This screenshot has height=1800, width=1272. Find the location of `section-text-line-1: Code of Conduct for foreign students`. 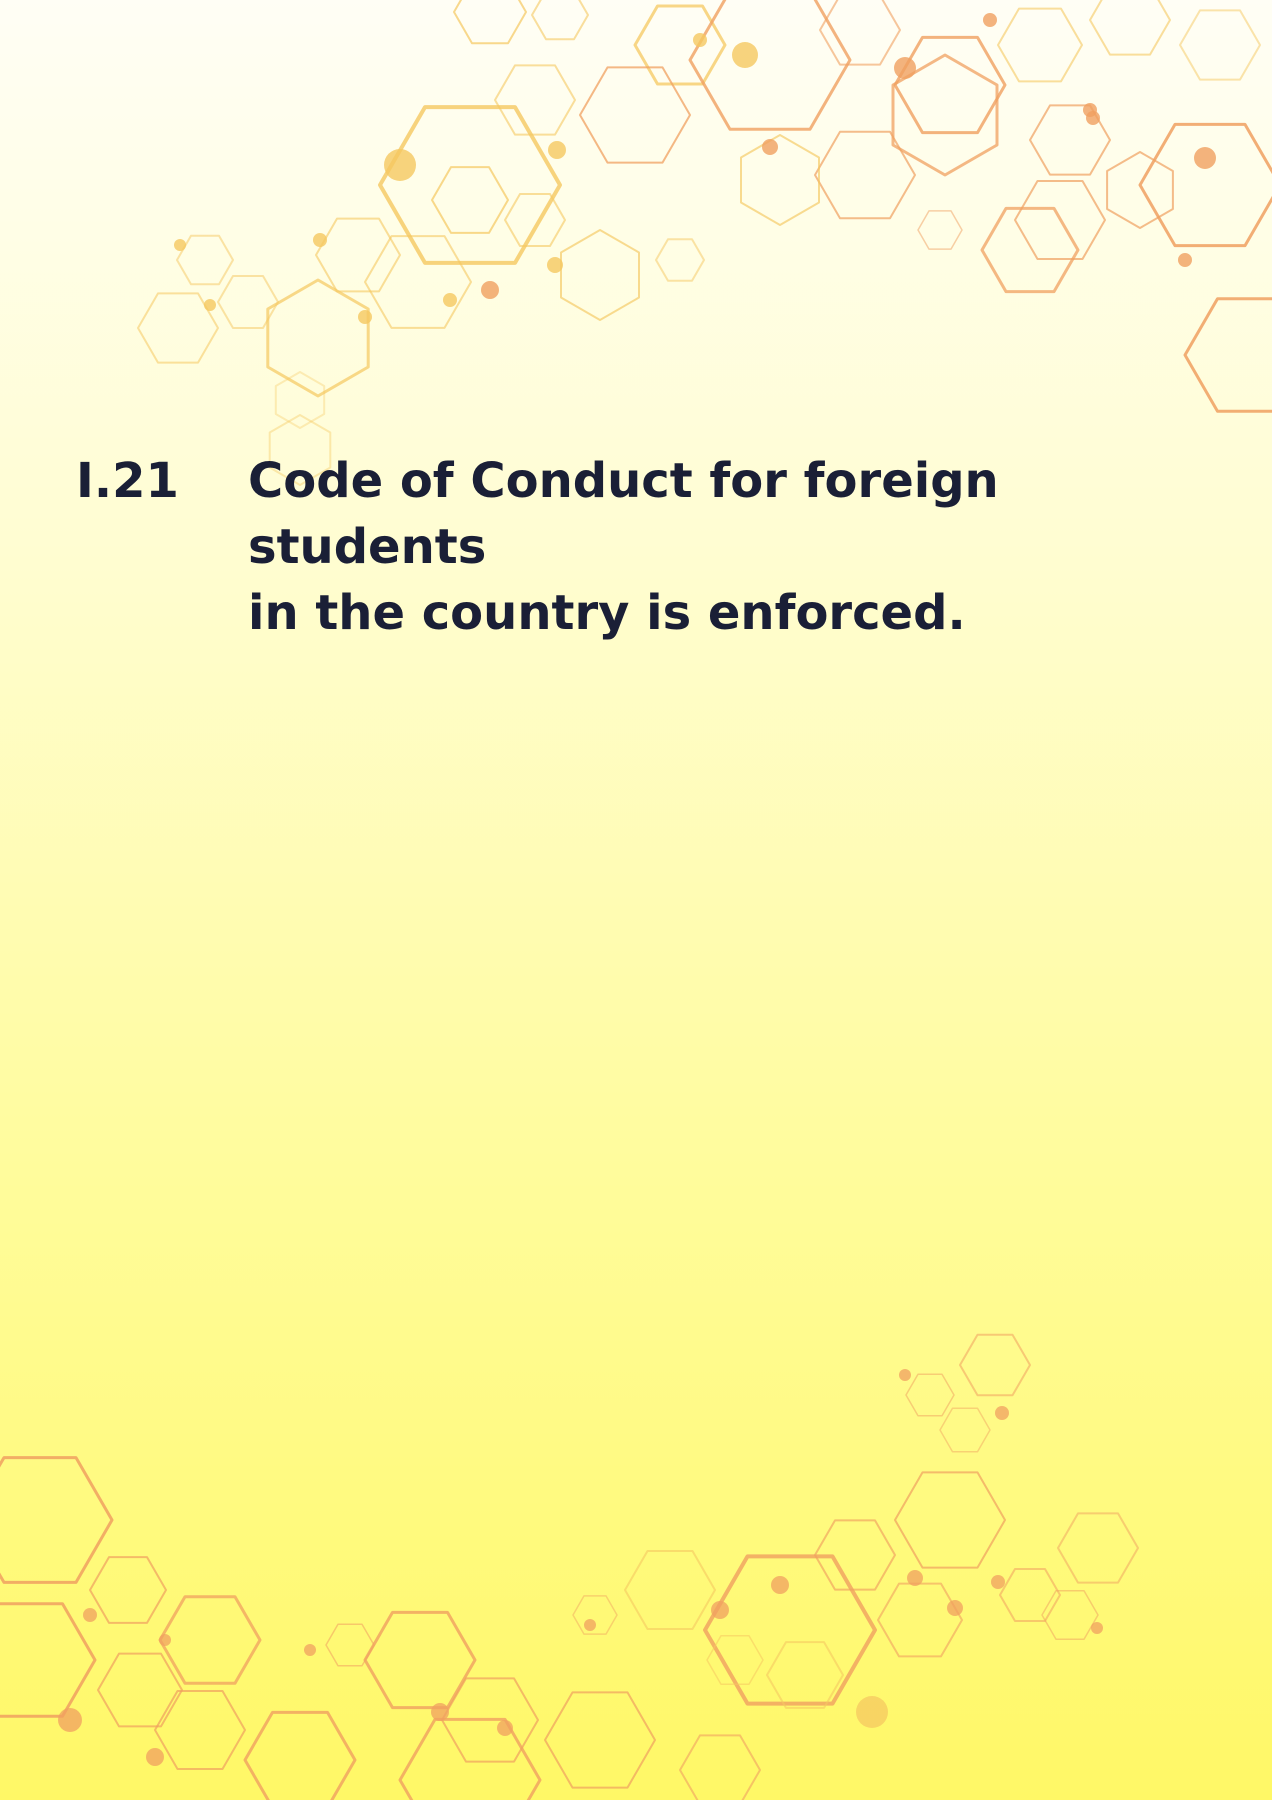

section-text-line-1: Code of Conduct for foreign students is located at coordinates (623, 514).